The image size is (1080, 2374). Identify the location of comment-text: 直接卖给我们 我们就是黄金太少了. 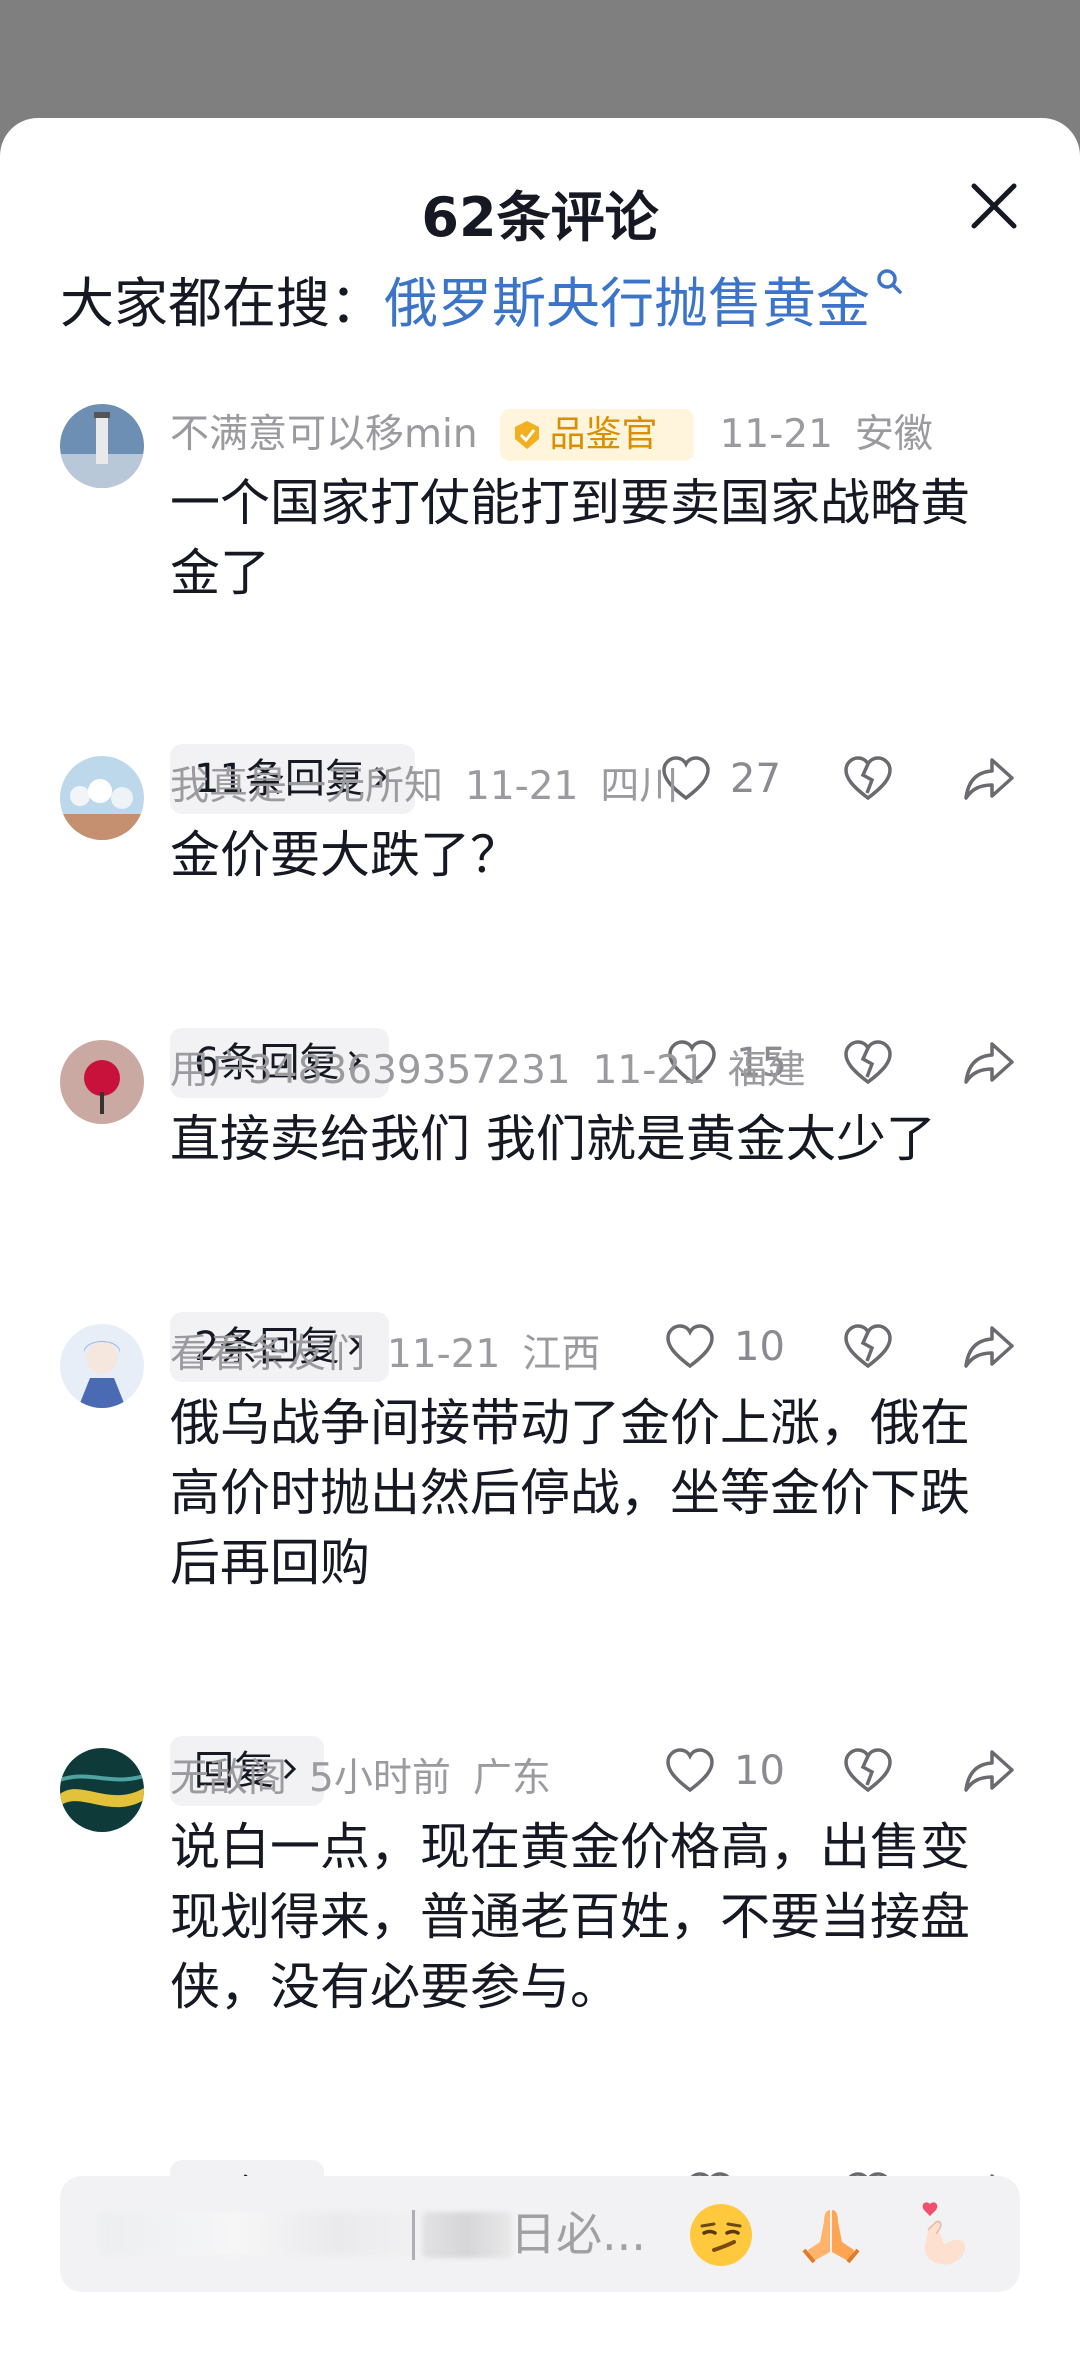
(553, 1139).